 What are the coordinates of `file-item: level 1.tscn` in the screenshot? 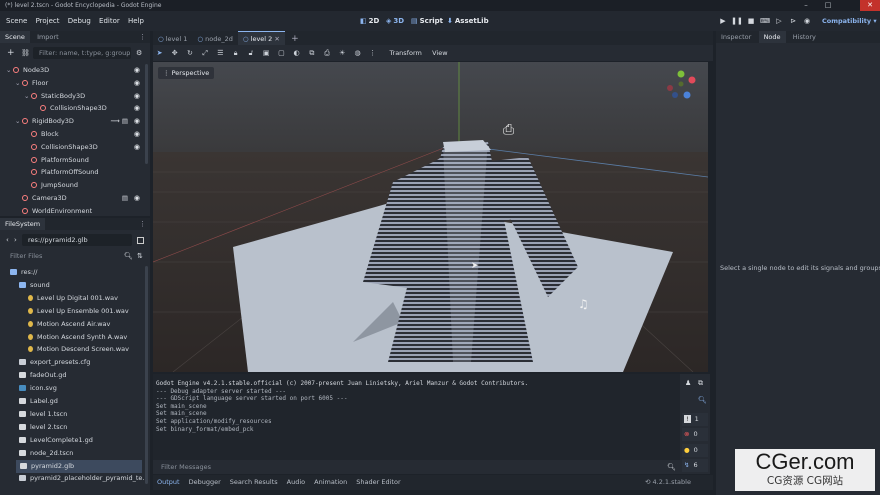 It's located at (72, 414).